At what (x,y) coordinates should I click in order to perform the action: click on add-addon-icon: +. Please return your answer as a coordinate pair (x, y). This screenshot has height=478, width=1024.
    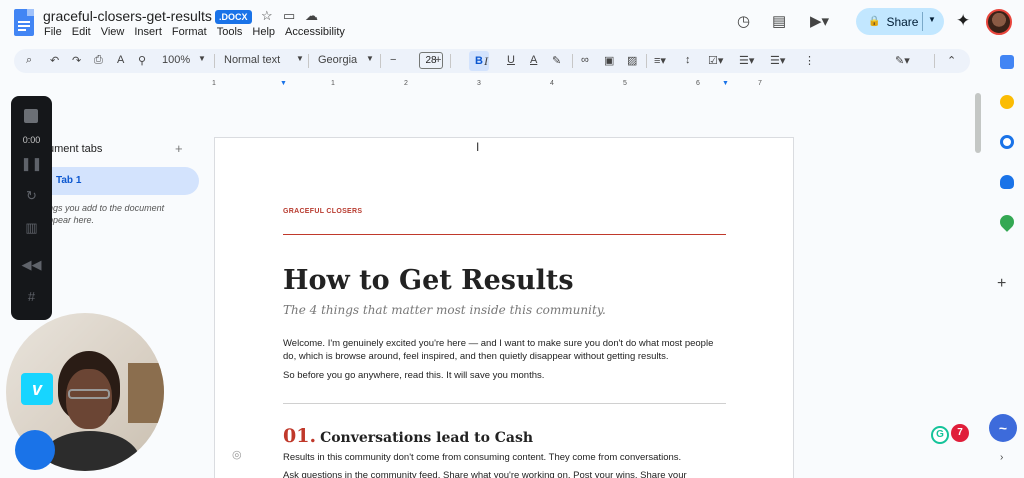
    Looking at the image, I should click on (1001, 284).